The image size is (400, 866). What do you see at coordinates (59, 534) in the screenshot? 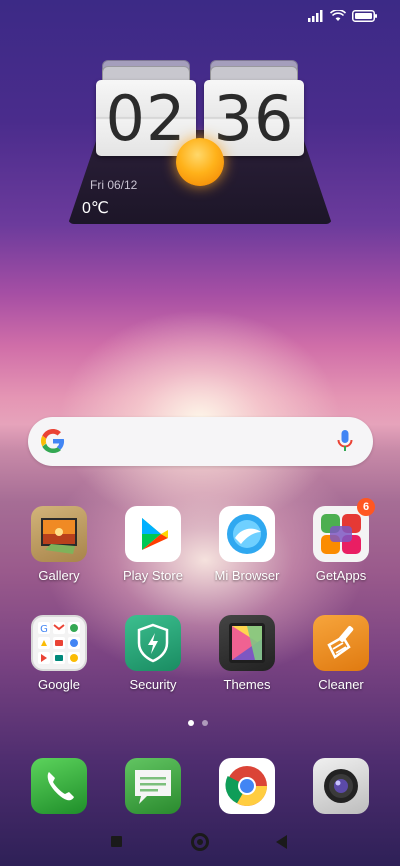
I see `gallery-icon` at bounding box center [59, 534].